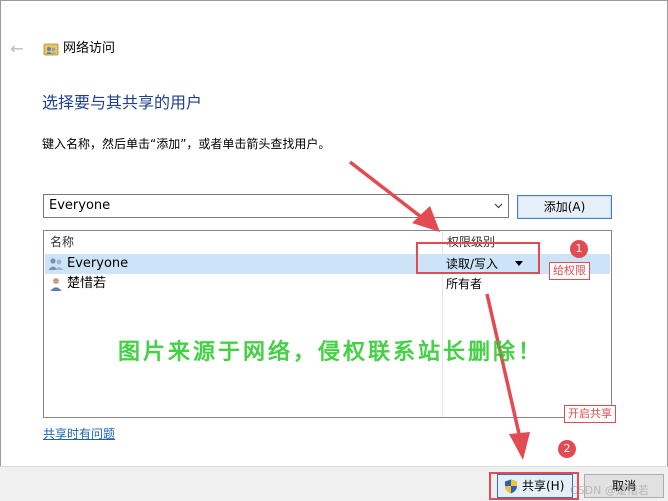  Describe the element at coordinates (609, 490) in the screenshot. I see `csdn-watermark: CSDN @楚惜若` at that location.